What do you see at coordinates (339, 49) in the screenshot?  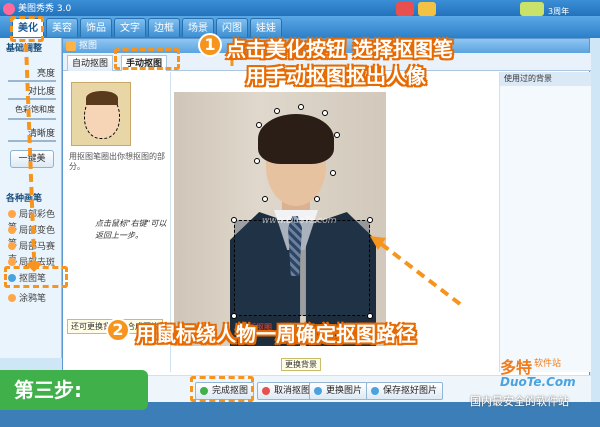 I see `callout-step1-line1: 点击美化按钮 选择抠图笔` at bounding box center [339, 49].